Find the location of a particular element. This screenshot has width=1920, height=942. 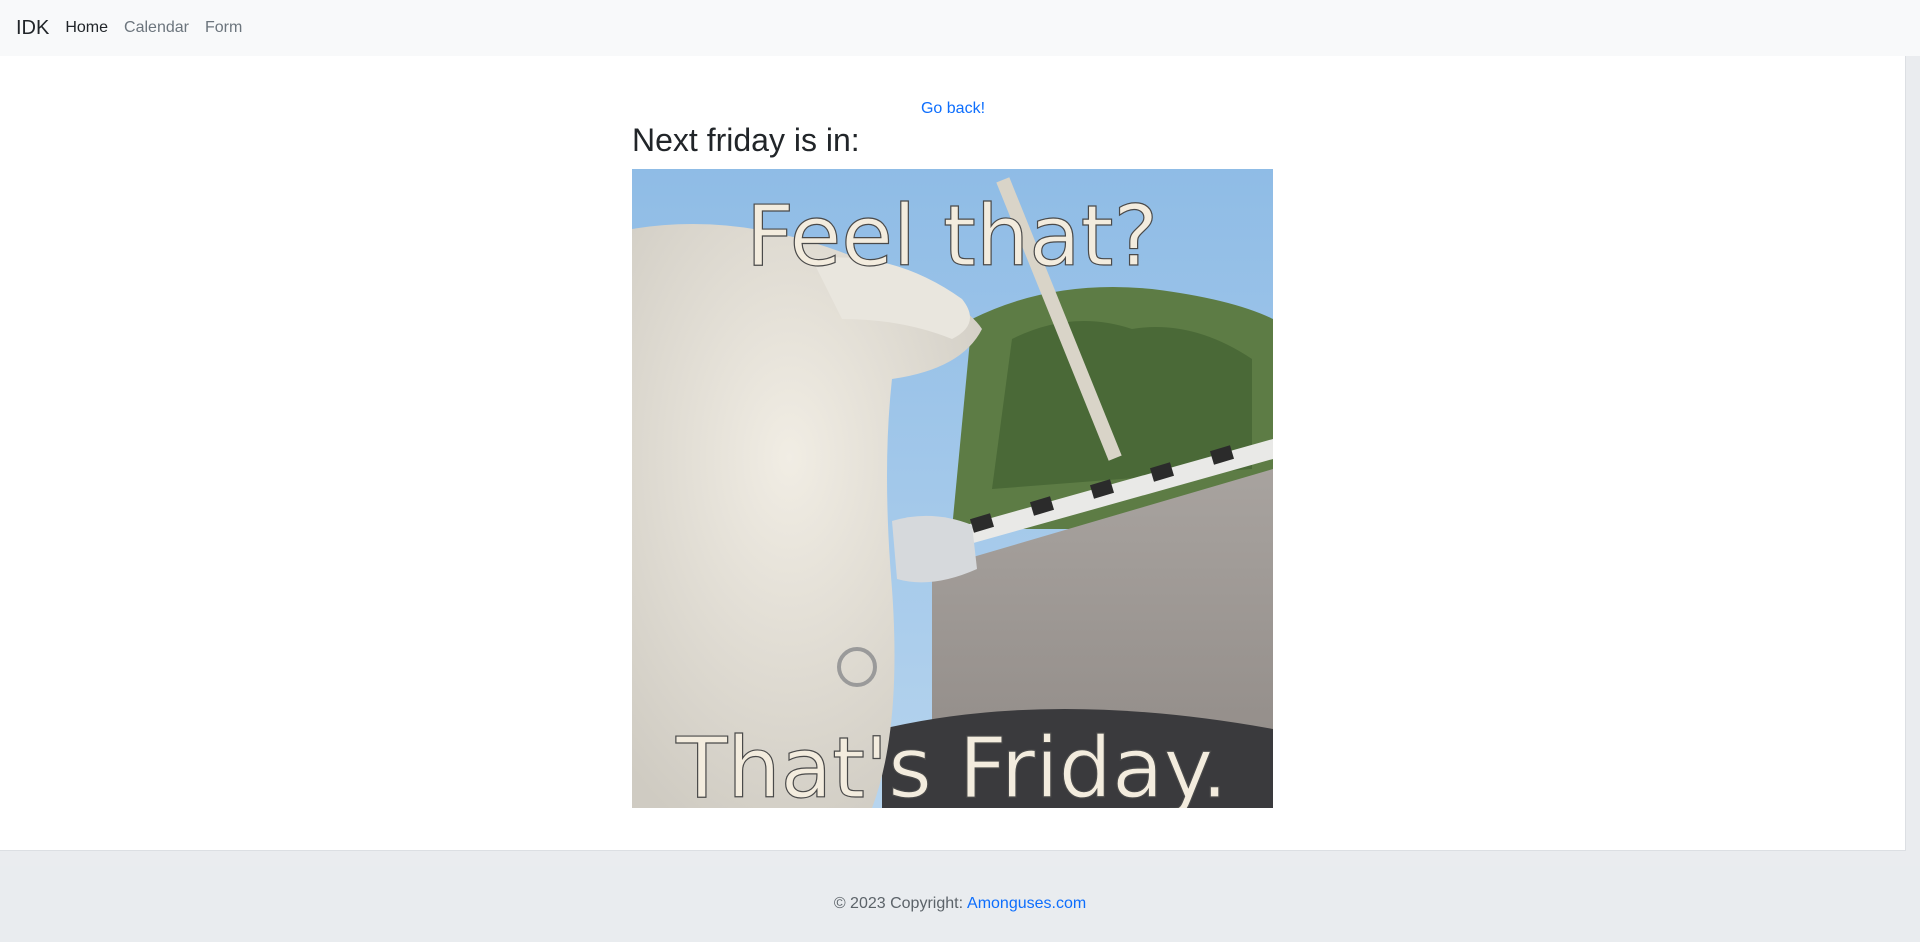

nav-link-calendar: Calendar is located at coordinates (156, 28).